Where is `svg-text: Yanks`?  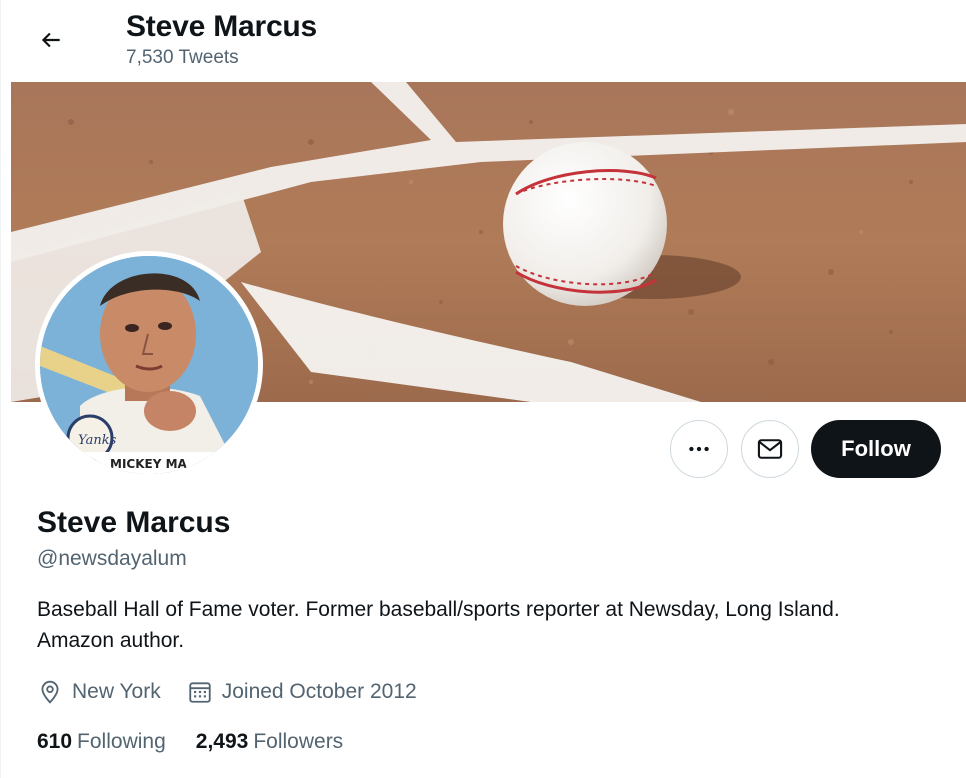
svg-text: Yanks is located at coordinates (97, 440).